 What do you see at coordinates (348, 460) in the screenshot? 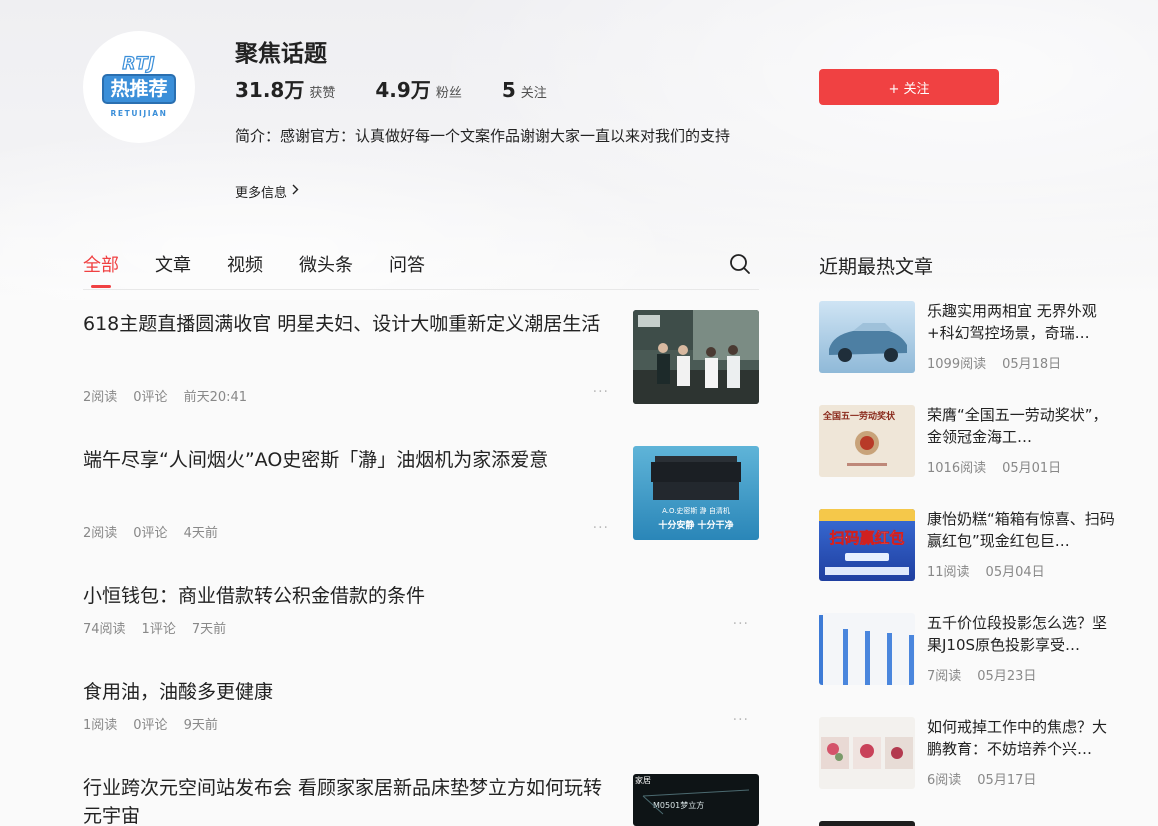
I see `feed-title: 端午尽享“人间烟火”AO史密斯「瀞」油烟机为家添爱意` at bounding box center [348, 460].